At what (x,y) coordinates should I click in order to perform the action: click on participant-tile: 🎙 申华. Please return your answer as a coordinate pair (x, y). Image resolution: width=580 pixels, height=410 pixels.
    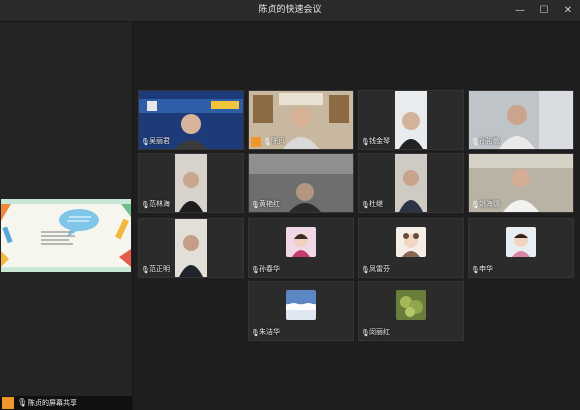
    Looking at the image, I should click on (521, 248).